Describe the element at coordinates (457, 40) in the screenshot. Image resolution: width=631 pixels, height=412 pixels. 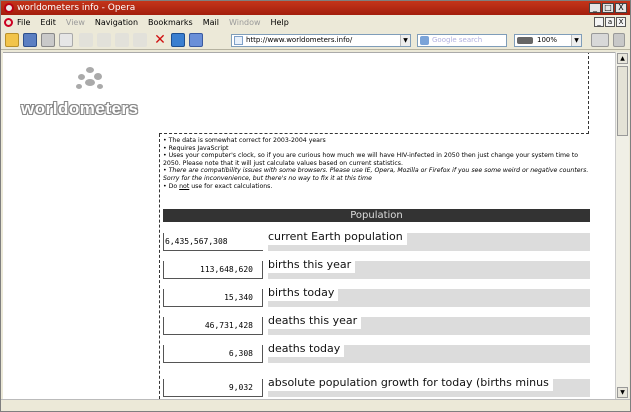
I see `search-placeholder: Google search` at that location.